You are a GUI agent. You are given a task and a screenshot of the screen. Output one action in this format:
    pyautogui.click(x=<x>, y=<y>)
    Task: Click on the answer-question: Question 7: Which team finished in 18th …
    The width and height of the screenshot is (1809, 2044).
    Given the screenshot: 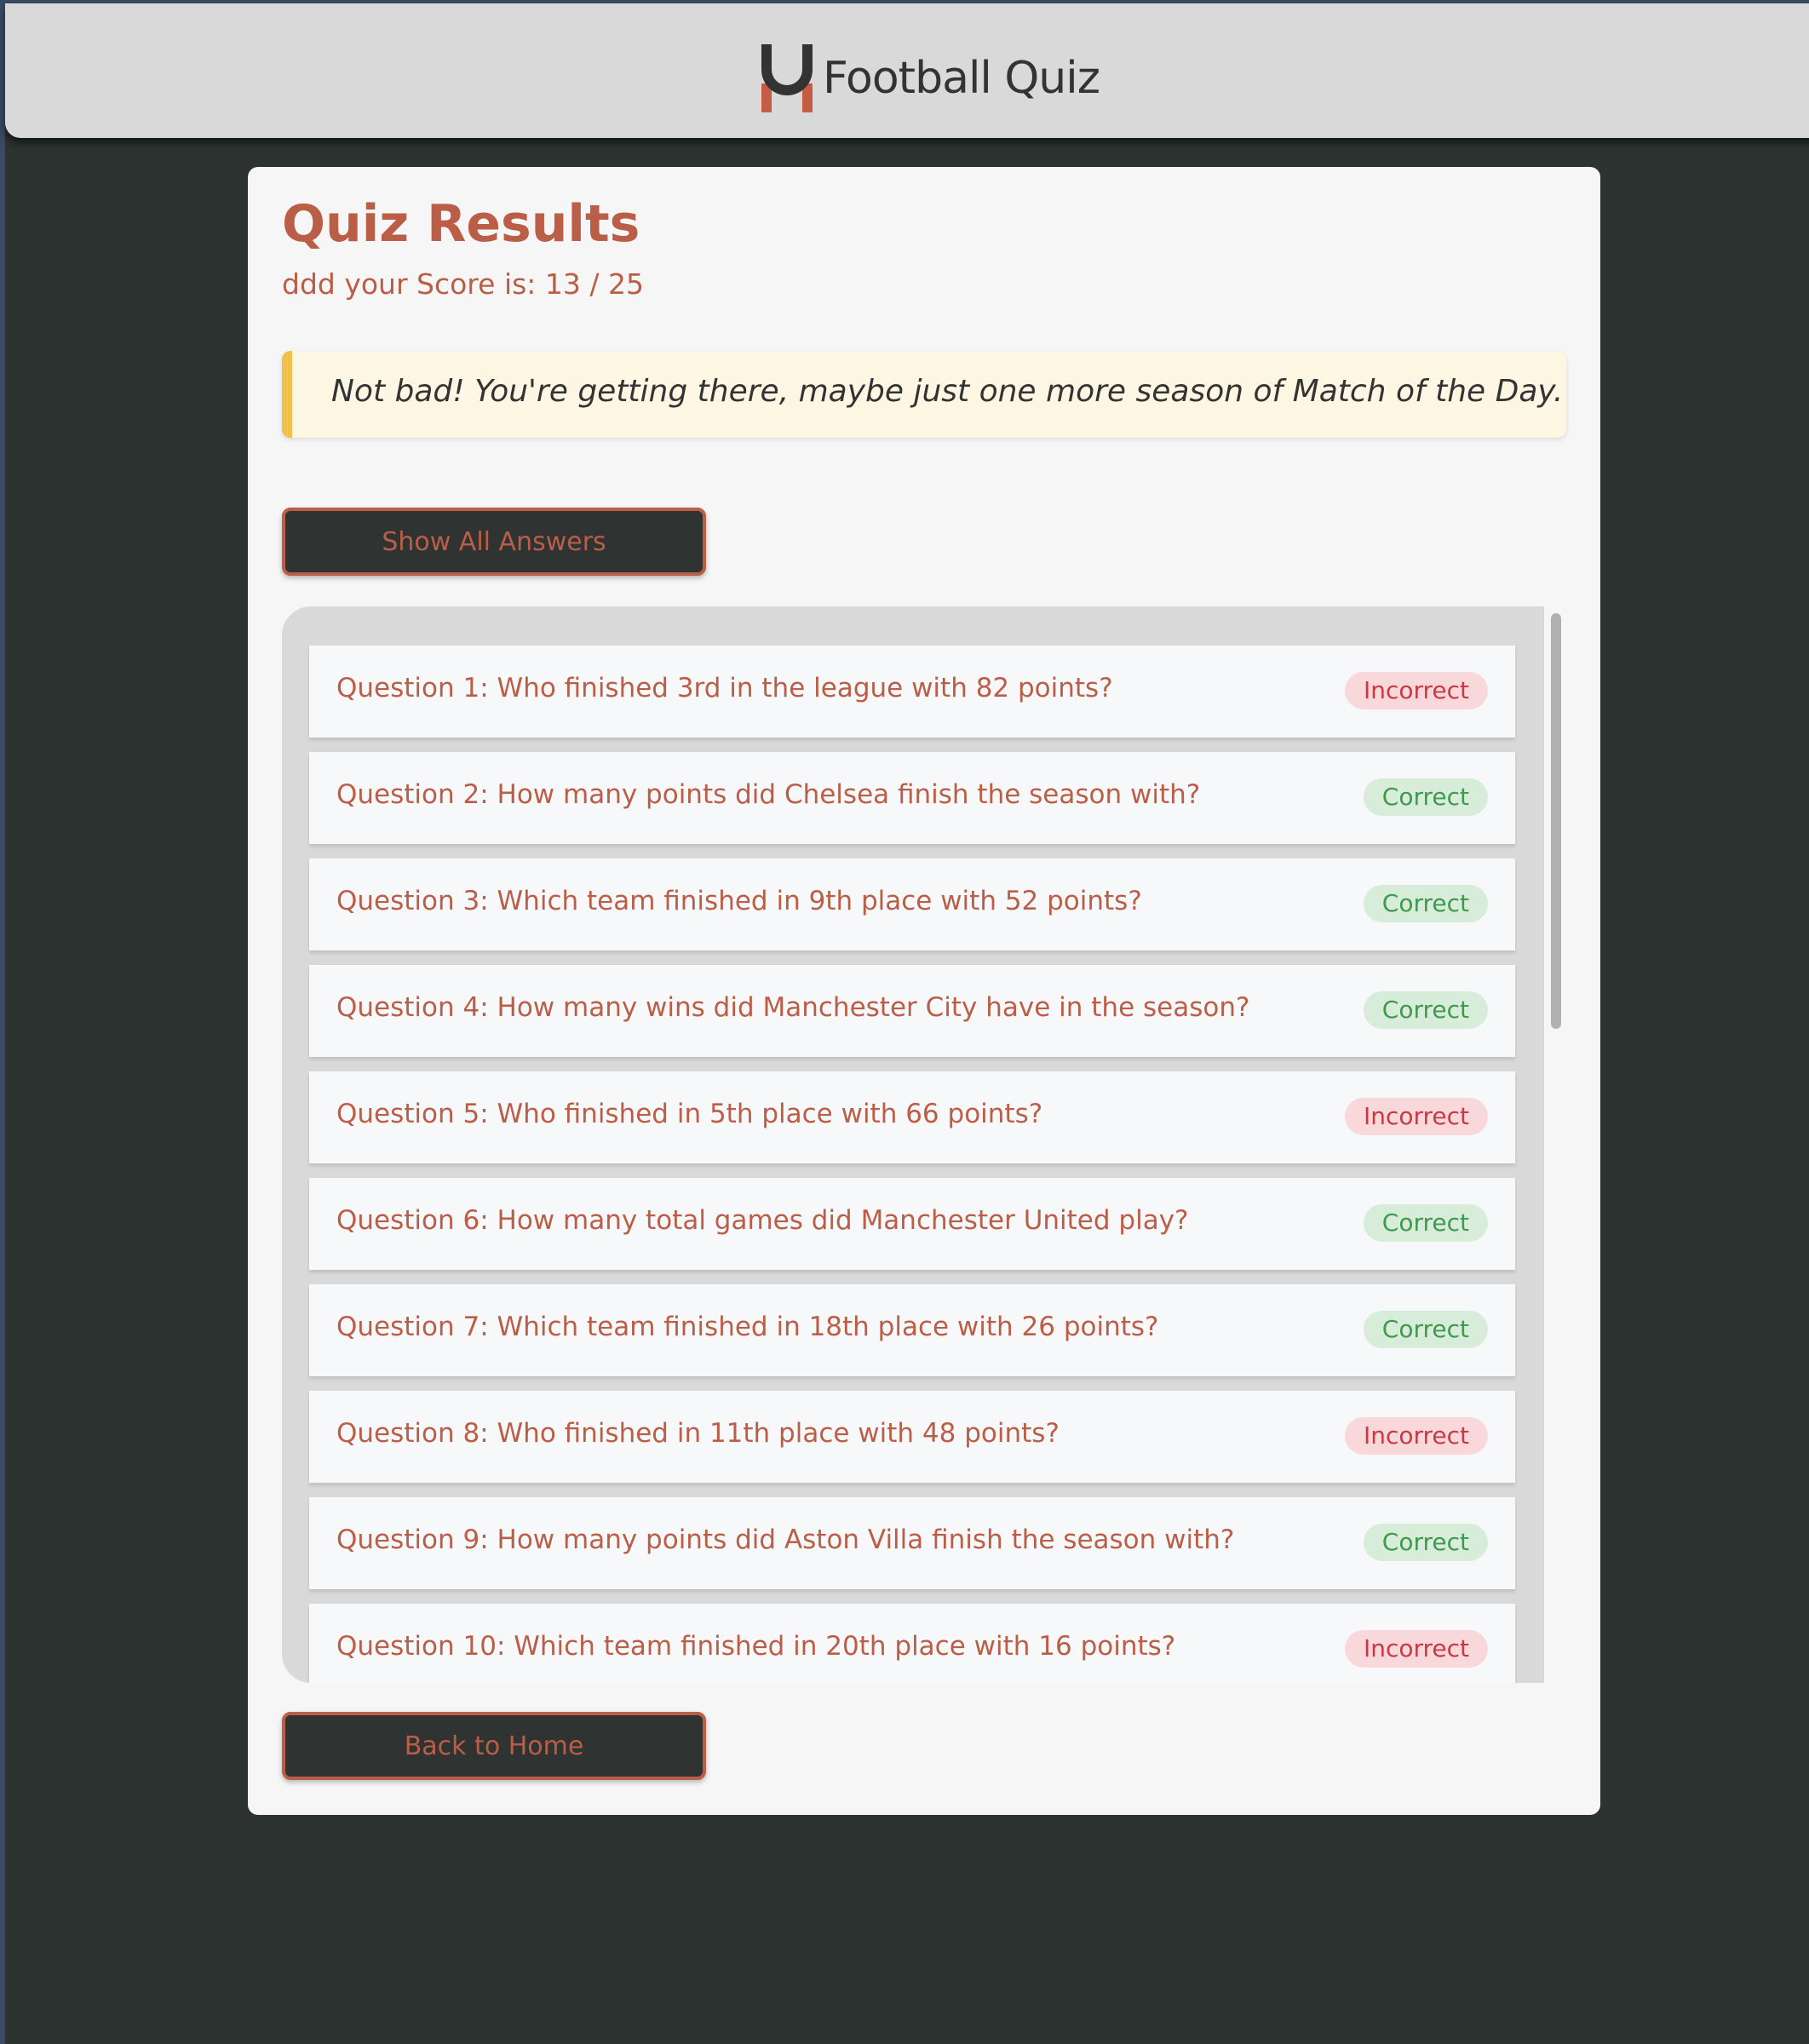 What is the action you would take?
    pyautogui.click(x=747, y=1327)
    